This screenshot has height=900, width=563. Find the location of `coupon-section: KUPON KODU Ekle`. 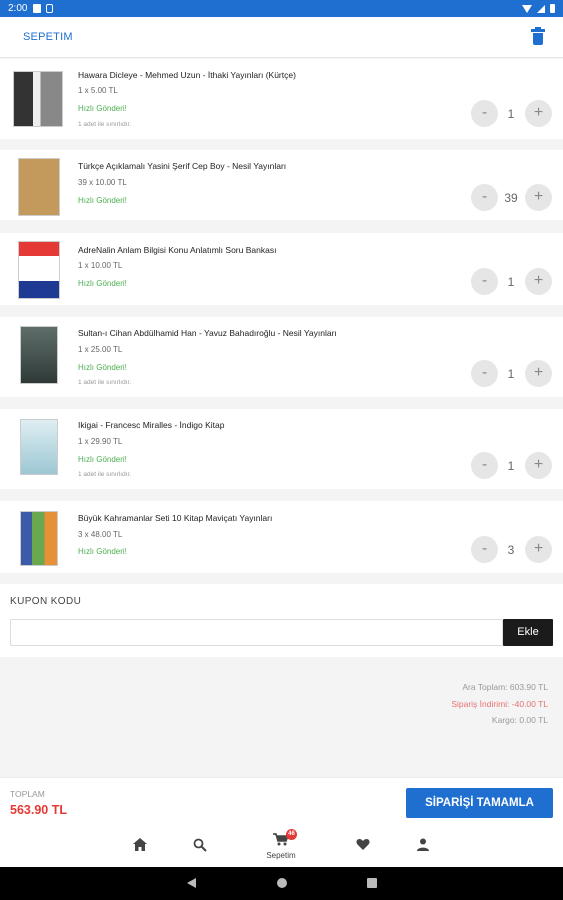

coupon-section: KUPON KODU Ekle is located at coordinates (281, 620).